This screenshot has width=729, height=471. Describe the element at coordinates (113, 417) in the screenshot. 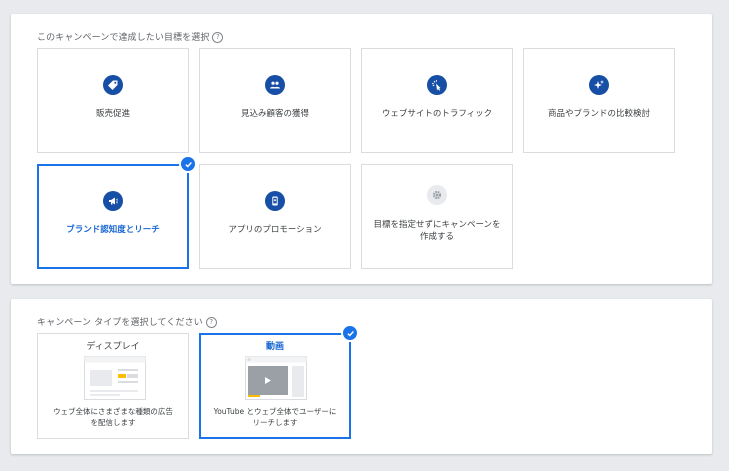

I see `type-card-description: ウェブ全体にさまざまな種類の広告 を配信します` at that location.